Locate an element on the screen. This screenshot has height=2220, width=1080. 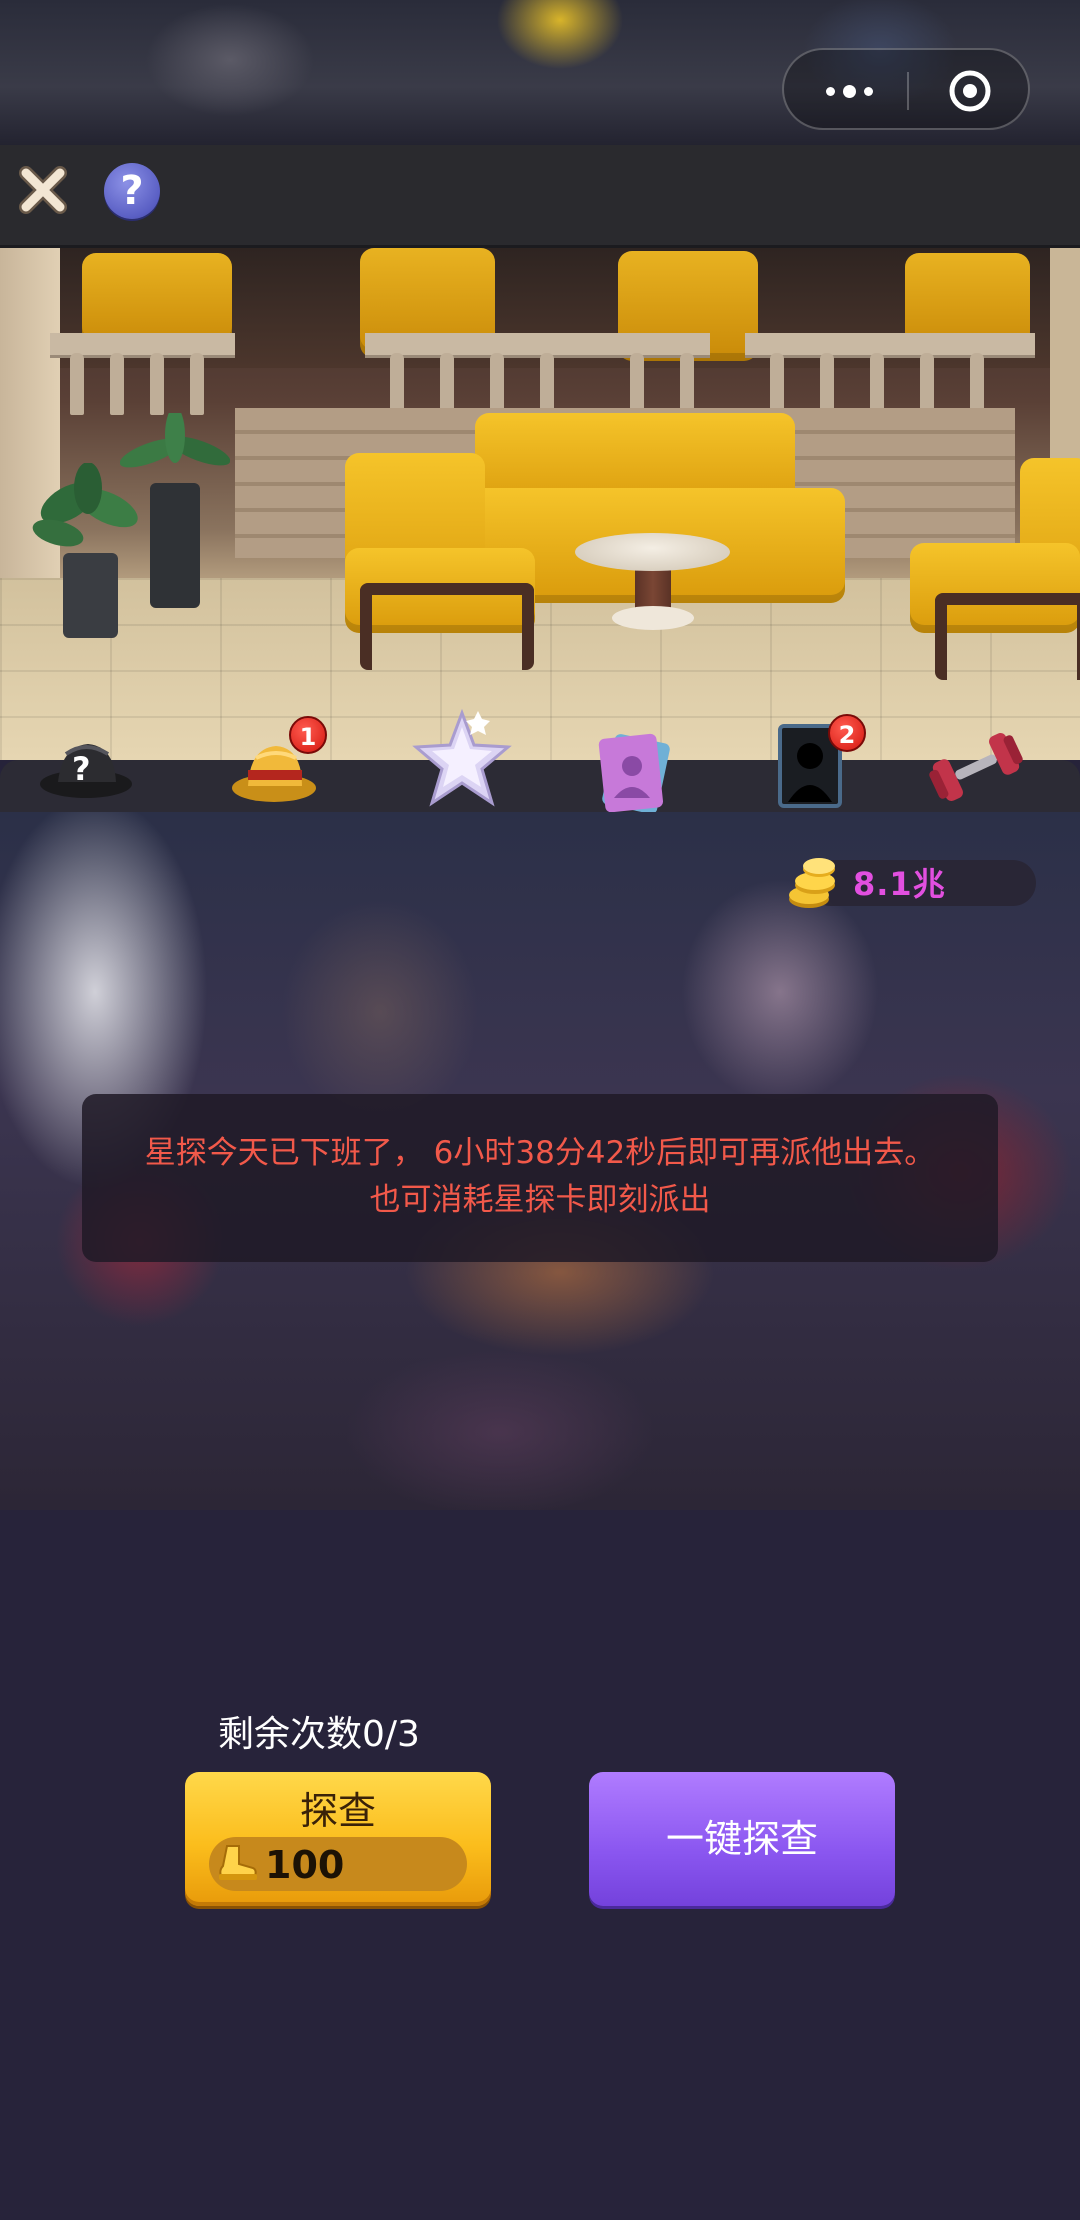
remaining-count: 剩余次数0/3 is located at coordinates (319, 1734).